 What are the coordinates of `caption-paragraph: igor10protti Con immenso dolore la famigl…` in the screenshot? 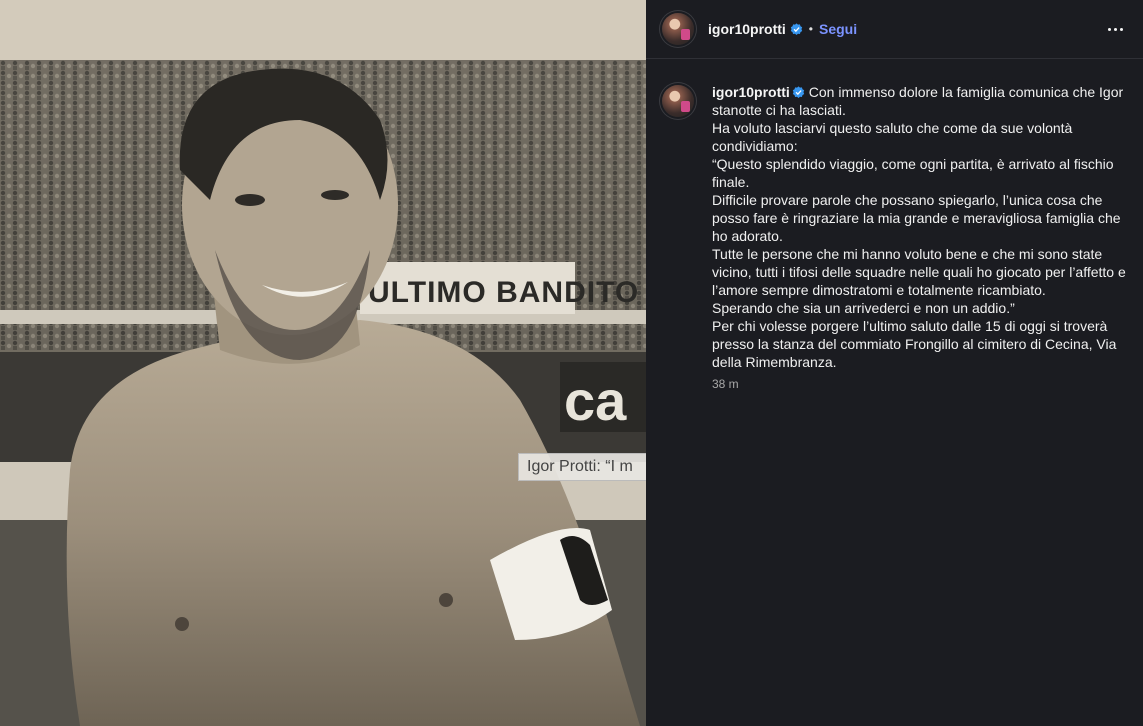 It's located at (919, 227).